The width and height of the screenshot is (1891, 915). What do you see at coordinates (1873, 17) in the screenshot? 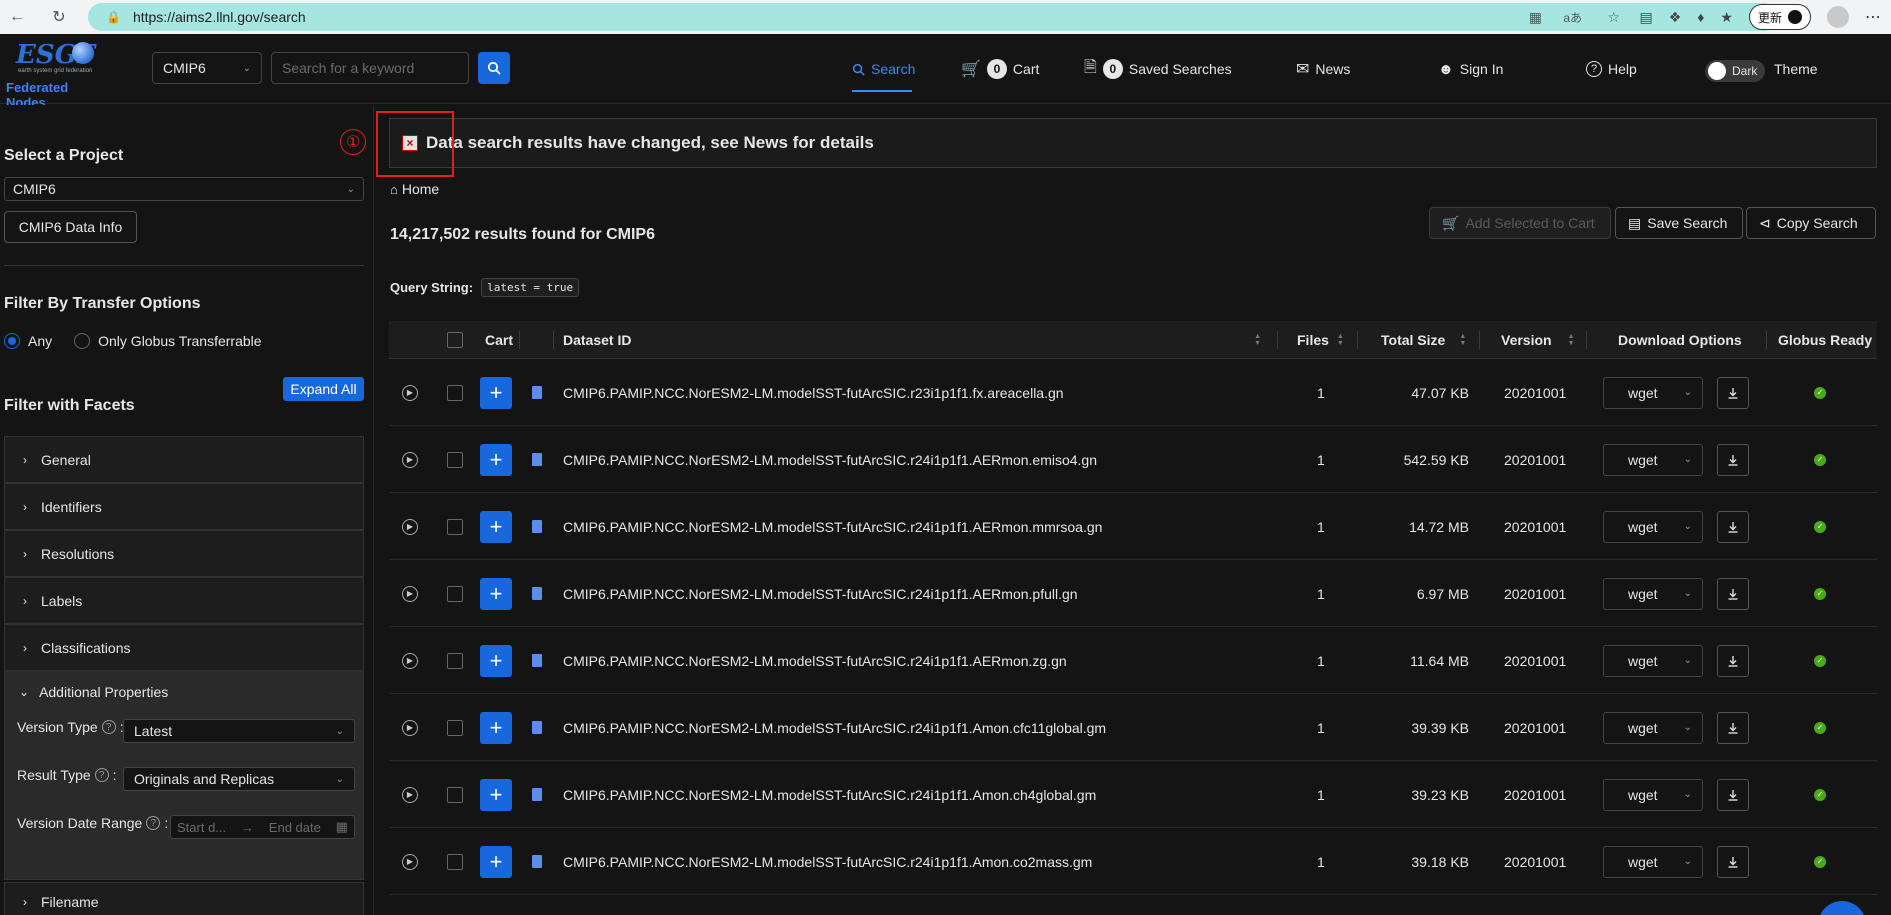
I see `more-icon: ⋯` at bounding box center [1873, 17].